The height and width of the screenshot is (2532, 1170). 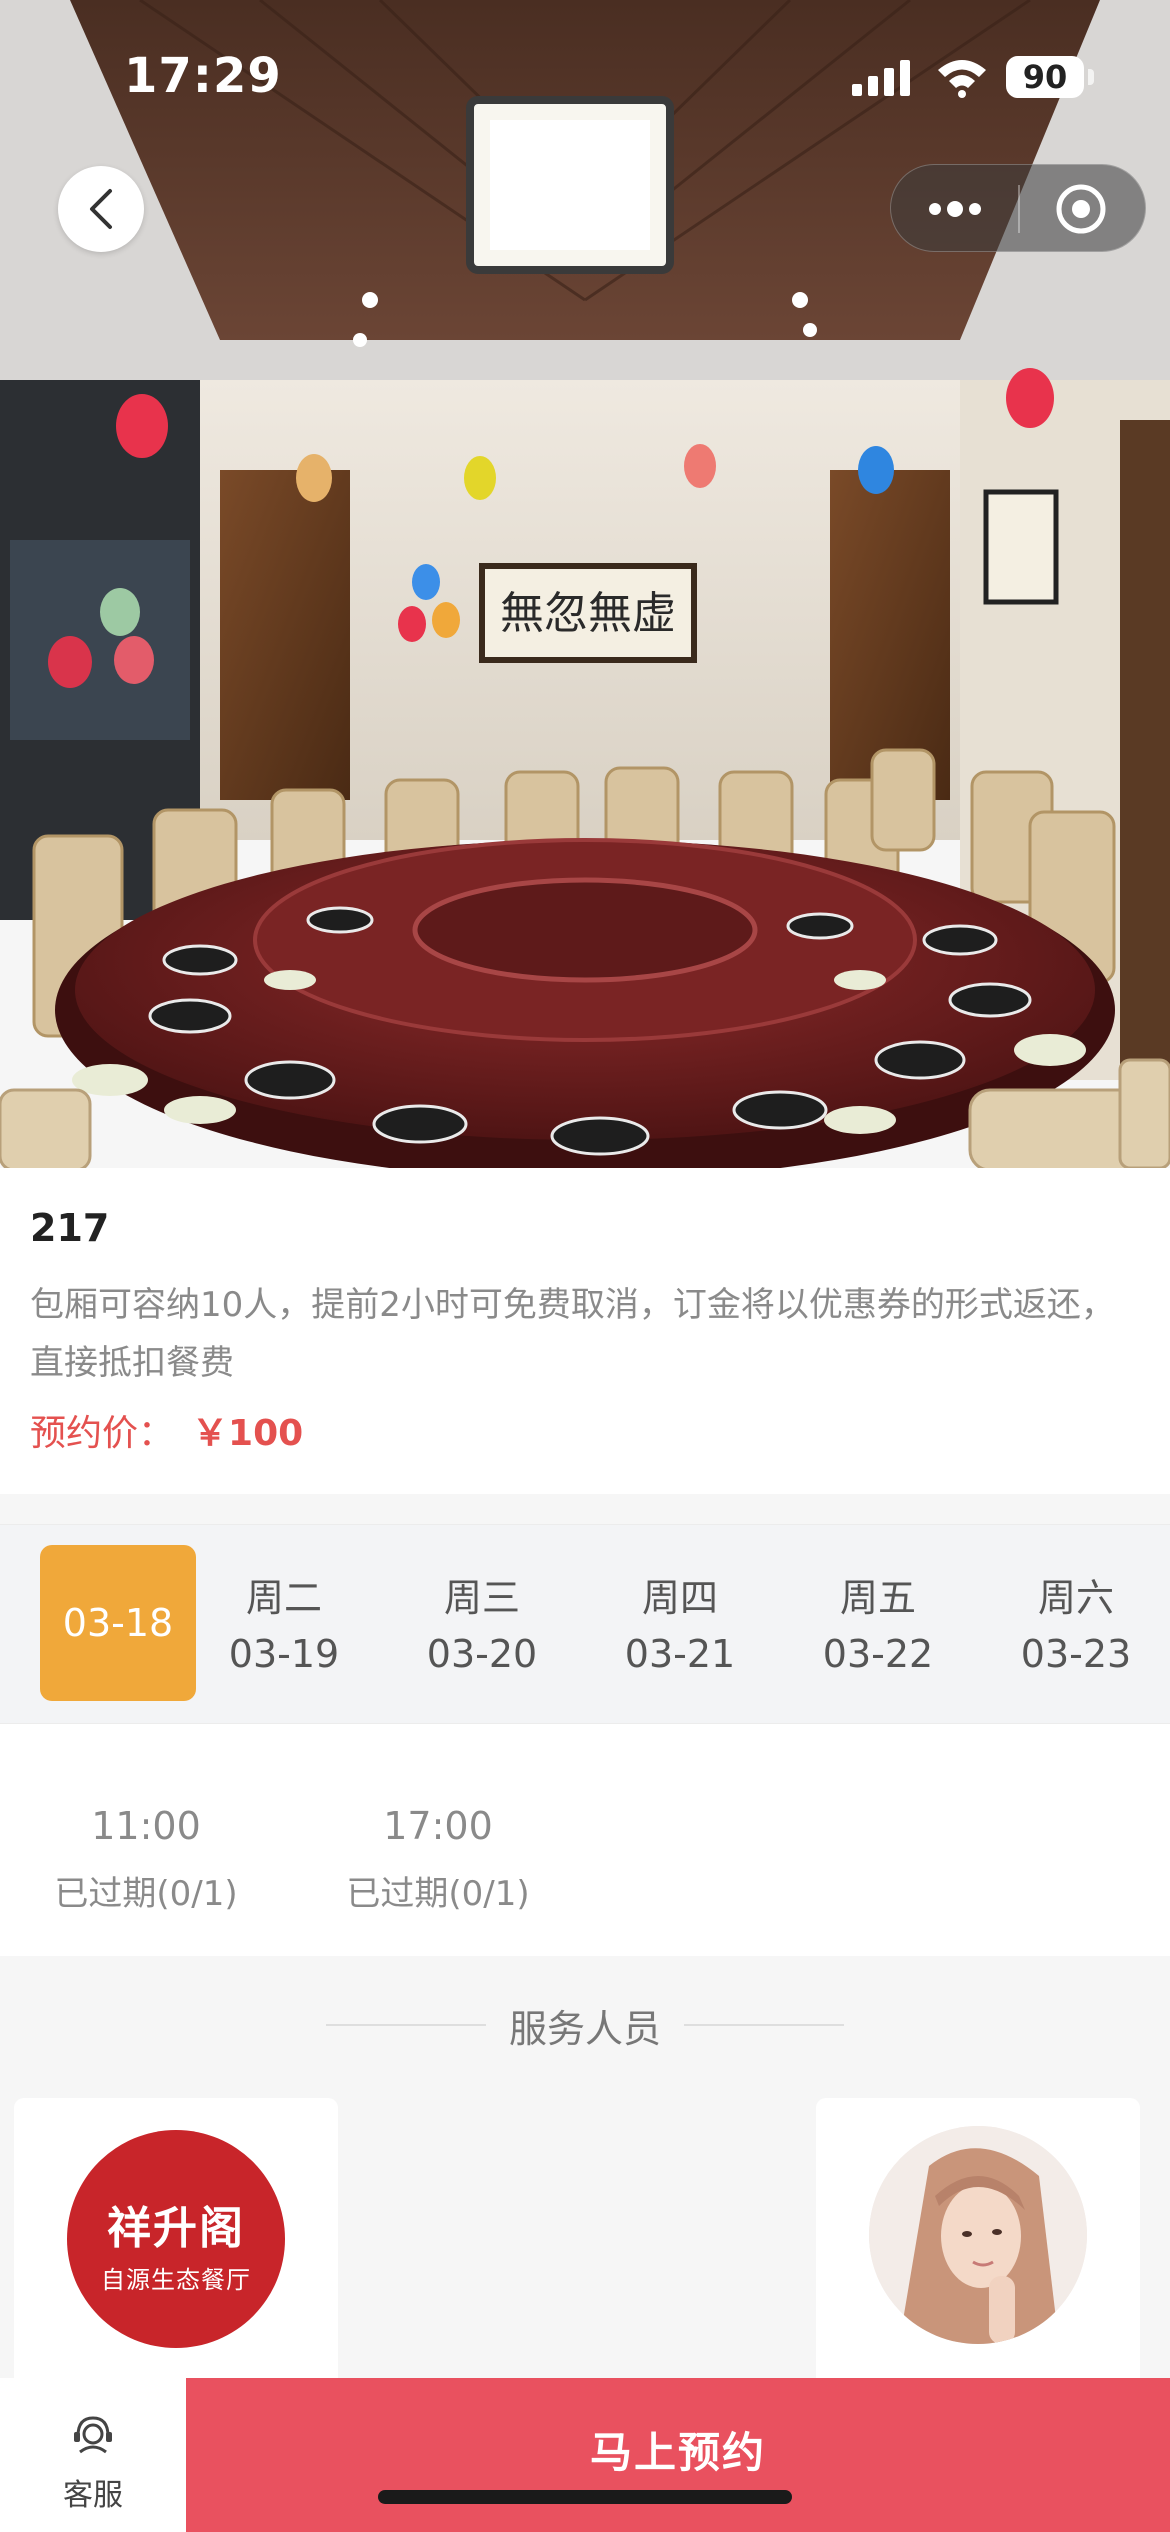 What do you see at coordinates (70, 1228) in the screenshot?
I see `room-name: 217` at bounding box center [70, 1228].